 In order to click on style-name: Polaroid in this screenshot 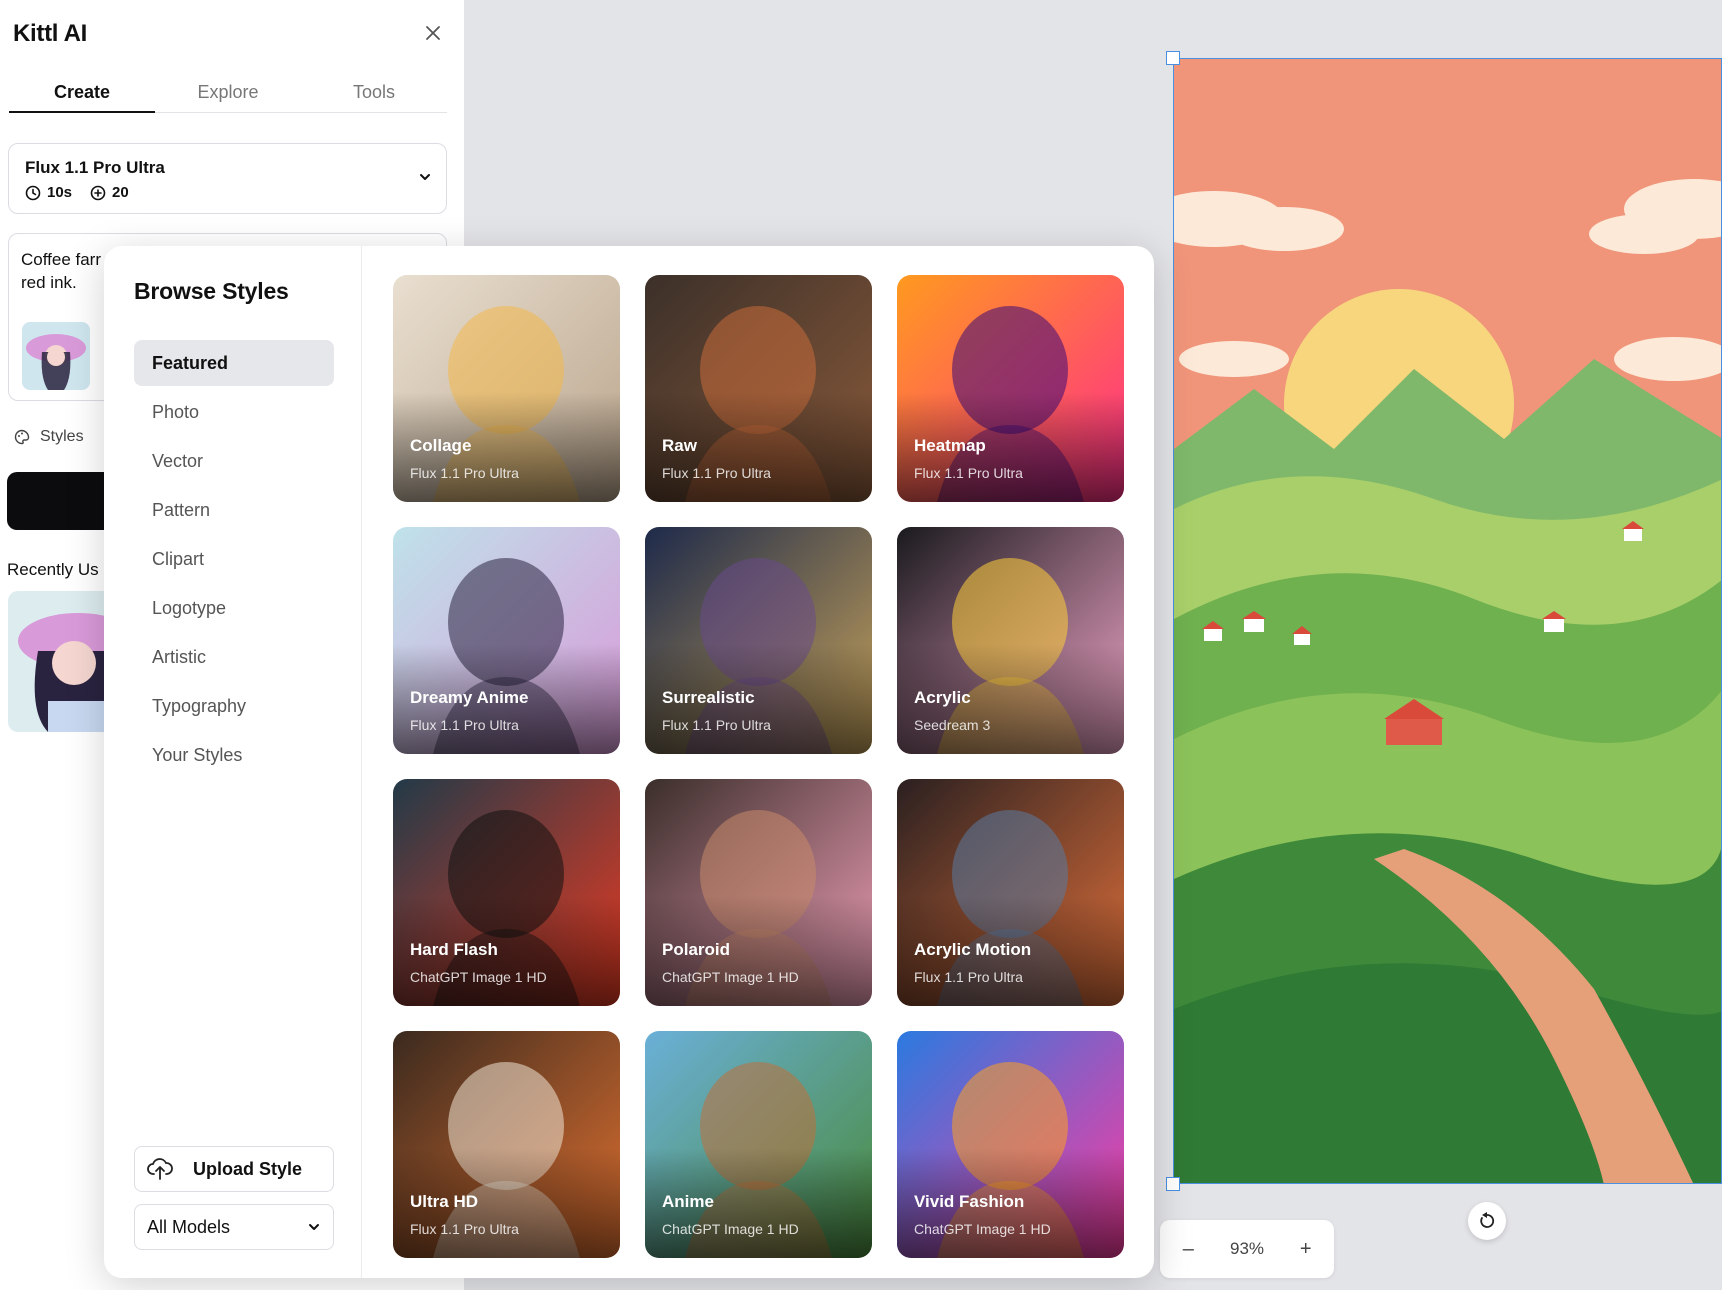, I will do `click(696, 949)`.